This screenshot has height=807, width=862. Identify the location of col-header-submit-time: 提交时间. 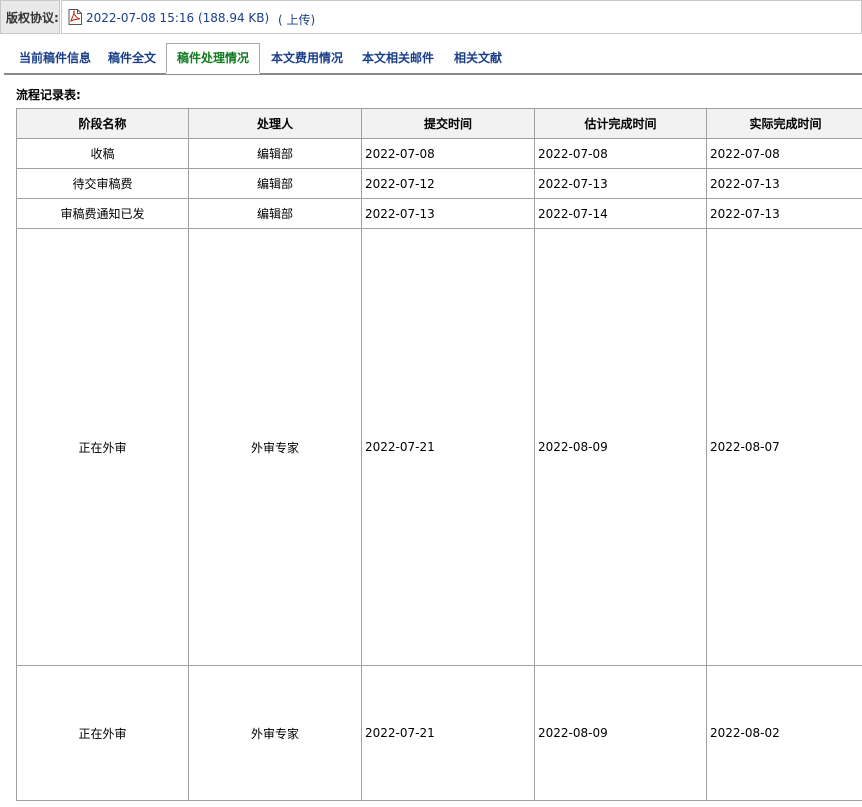
(448, 123).